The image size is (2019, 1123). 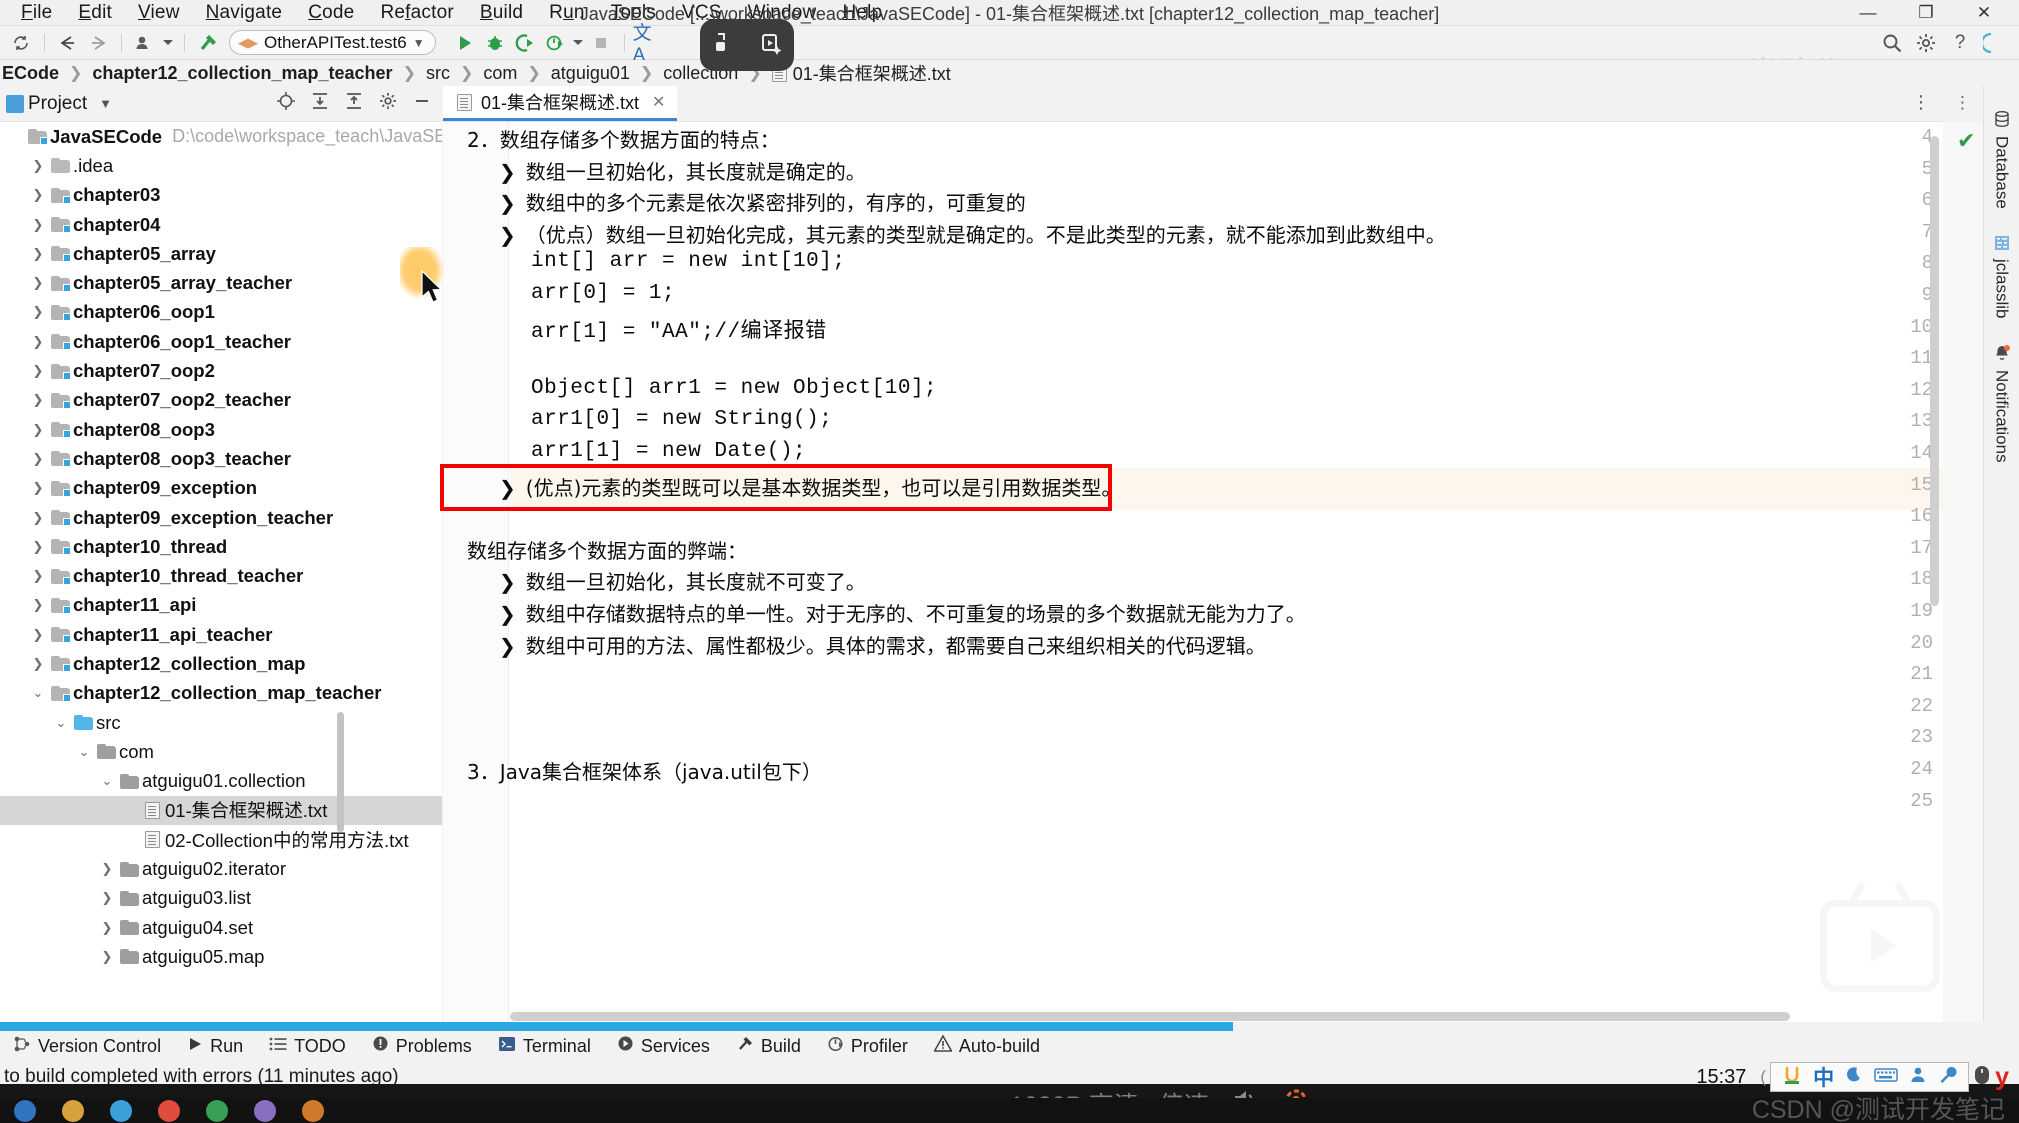 What do you see at coordinates (648, 44) in the screenshot?
I see `translate-icon: 文A` at bounding box center [648, 44].